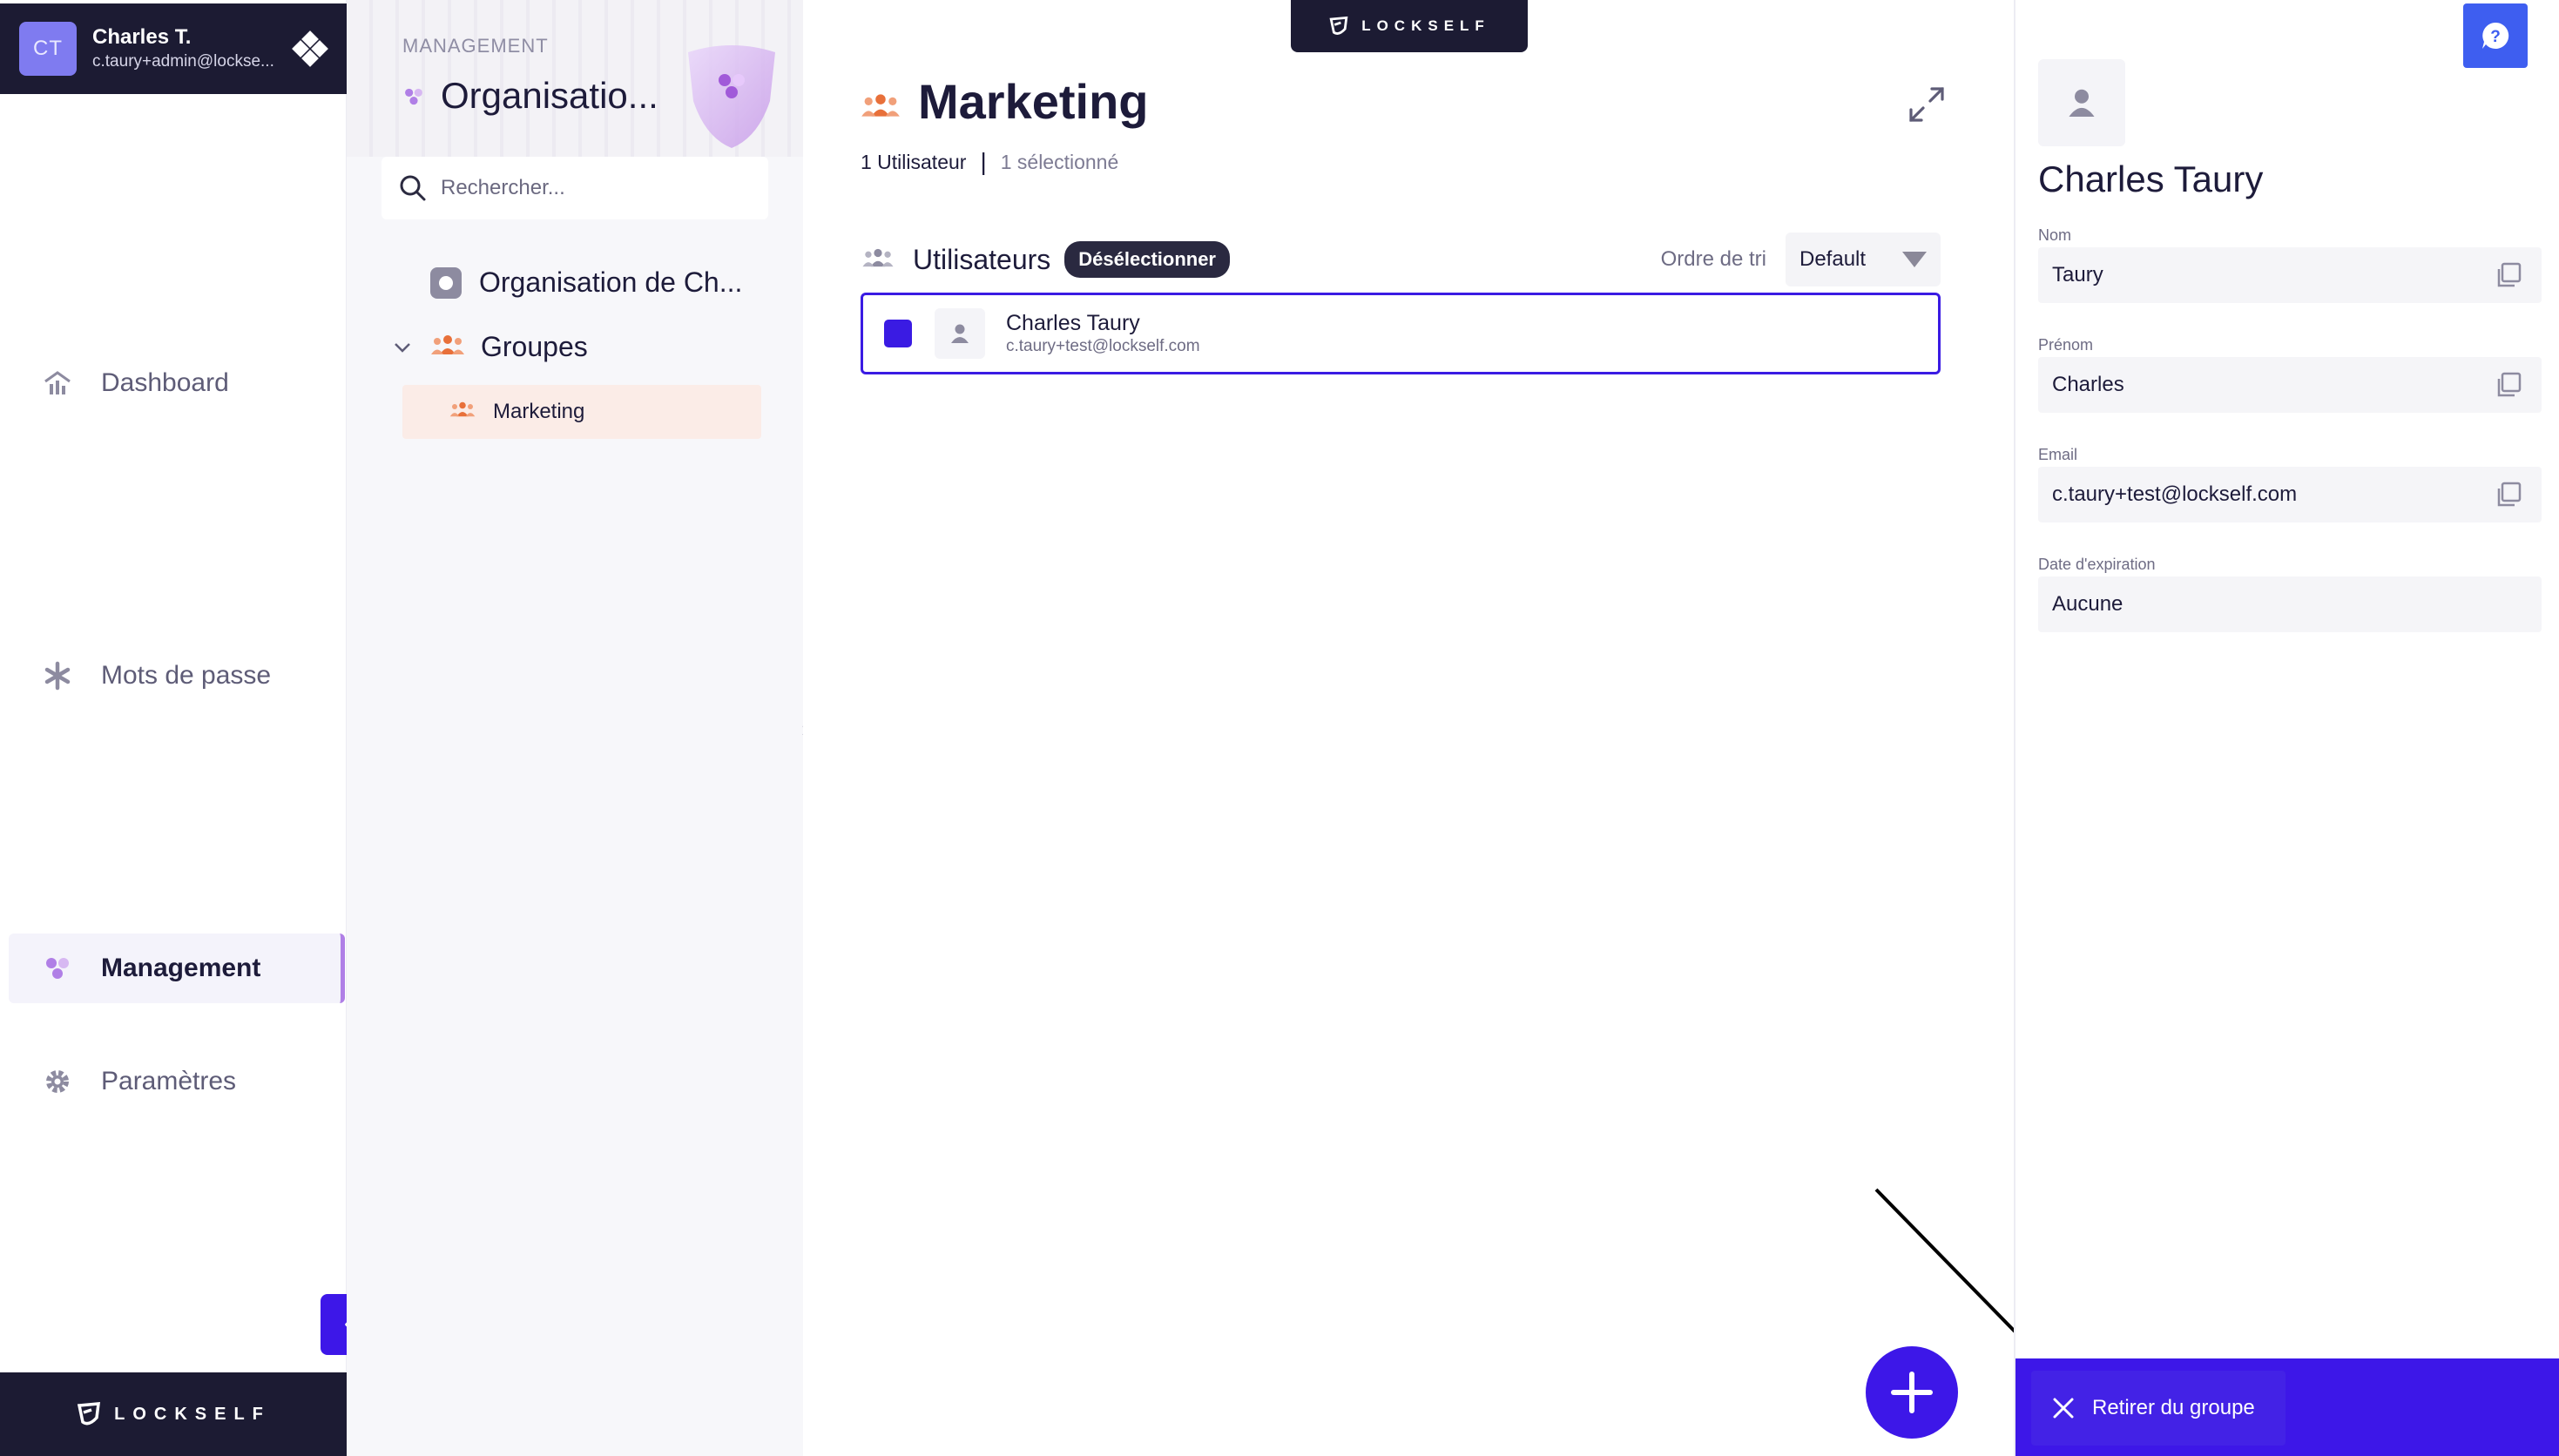  Describe the element at coordinates (2290, 275) in the screenshot. I see `field-nom: Taury` at that location.